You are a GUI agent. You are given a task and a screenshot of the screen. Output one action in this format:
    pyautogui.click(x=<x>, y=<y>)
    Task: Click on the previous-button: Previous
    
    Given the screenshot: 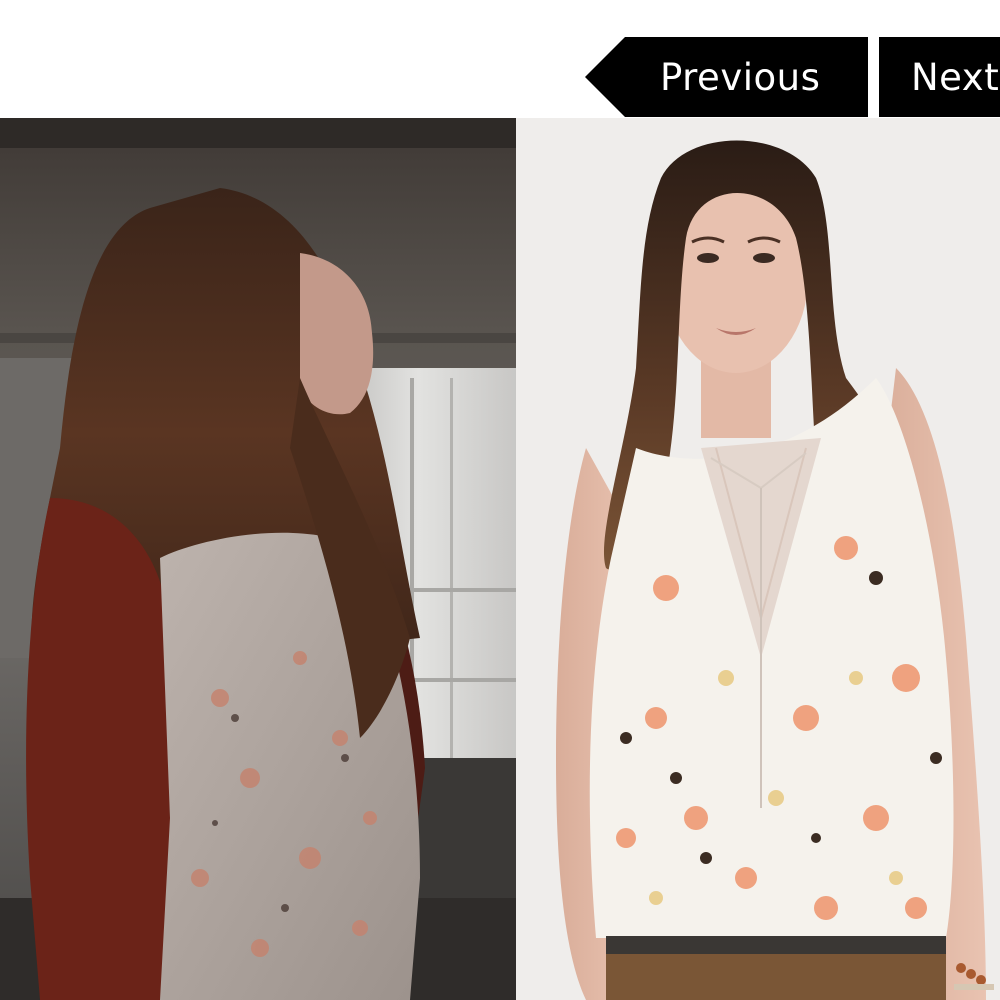 What is the action you would take?
    pyautogui.click(x=726, y=77)
    